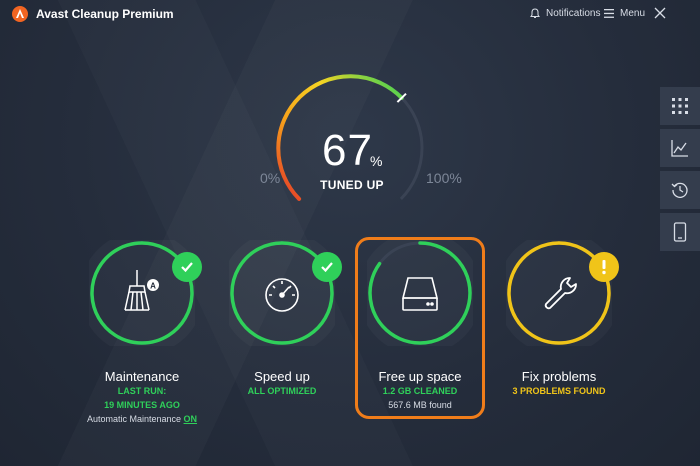 The image size is (700, 466). What do you see at coordinates (105, 14) in the screenshot?
I see `app-title: Avast Cleanup Premium` at bounding box center [105, 14].